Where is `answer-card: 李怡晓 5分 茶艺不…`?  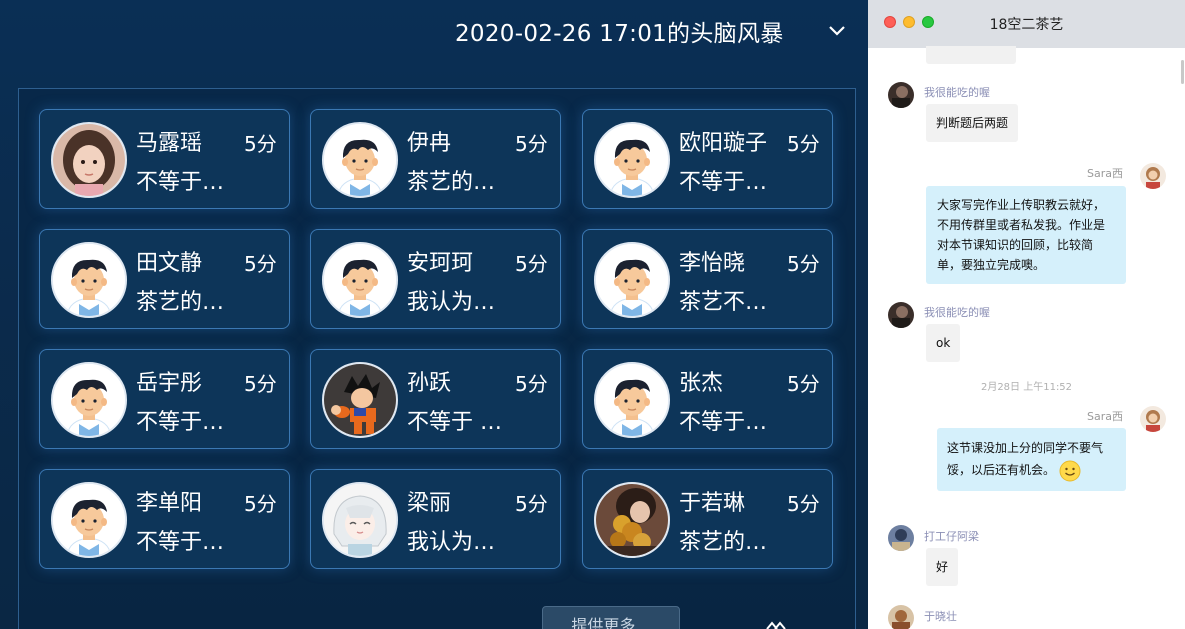 answer-card: 李怡晓 5分 茶艺不… is located at coordinates (707, 279).